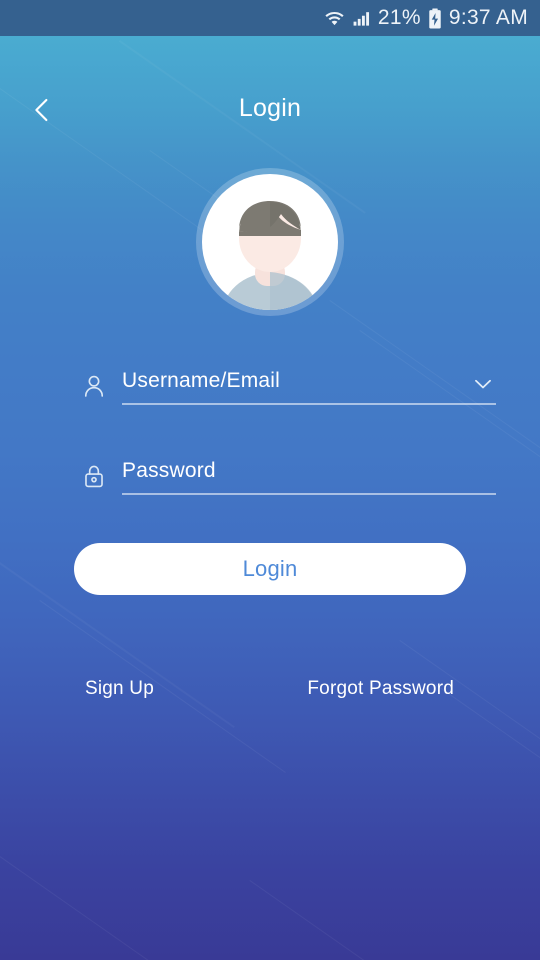  I want to click on app-header: Login, so click(270, 79).